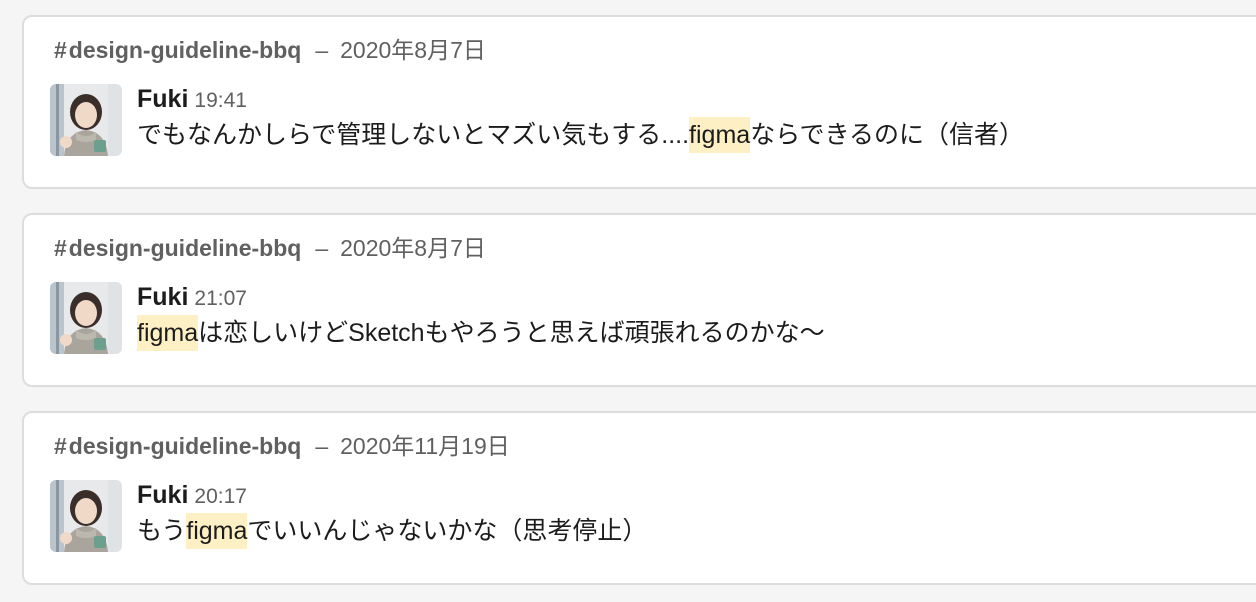  I want to click on message-date: 2020年11月19日, so click(425, 446).